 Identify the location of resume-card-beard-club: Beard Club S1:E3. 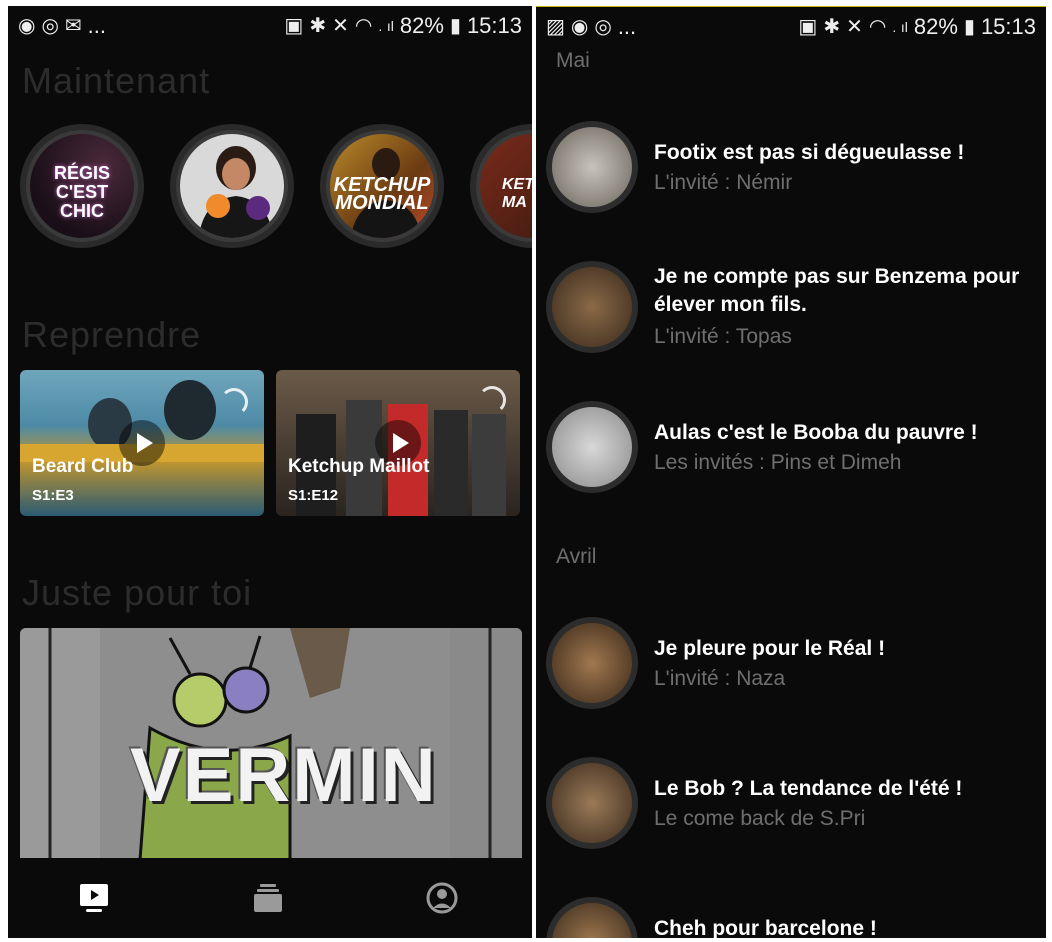
(142, 443).